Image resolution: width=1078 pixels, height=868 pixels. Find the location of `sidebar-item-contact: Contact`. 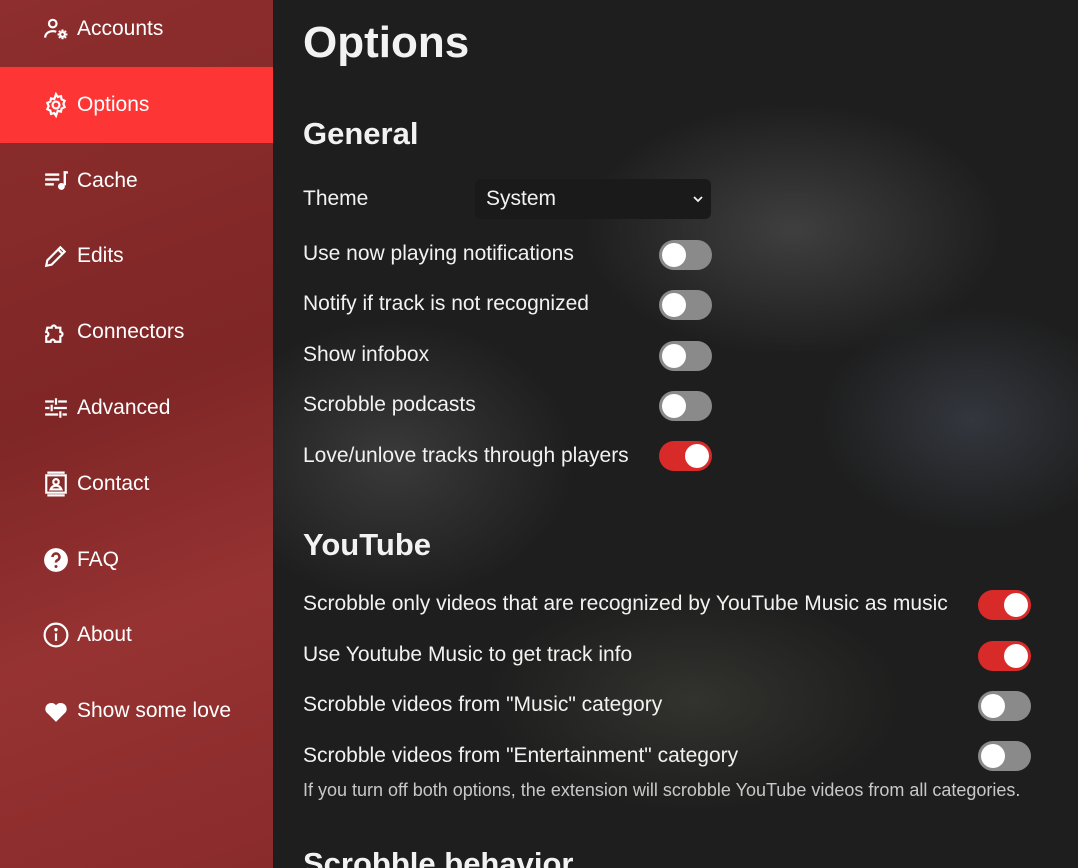

sidebar-item-contact: Contact is located at coordinates (136, 484).